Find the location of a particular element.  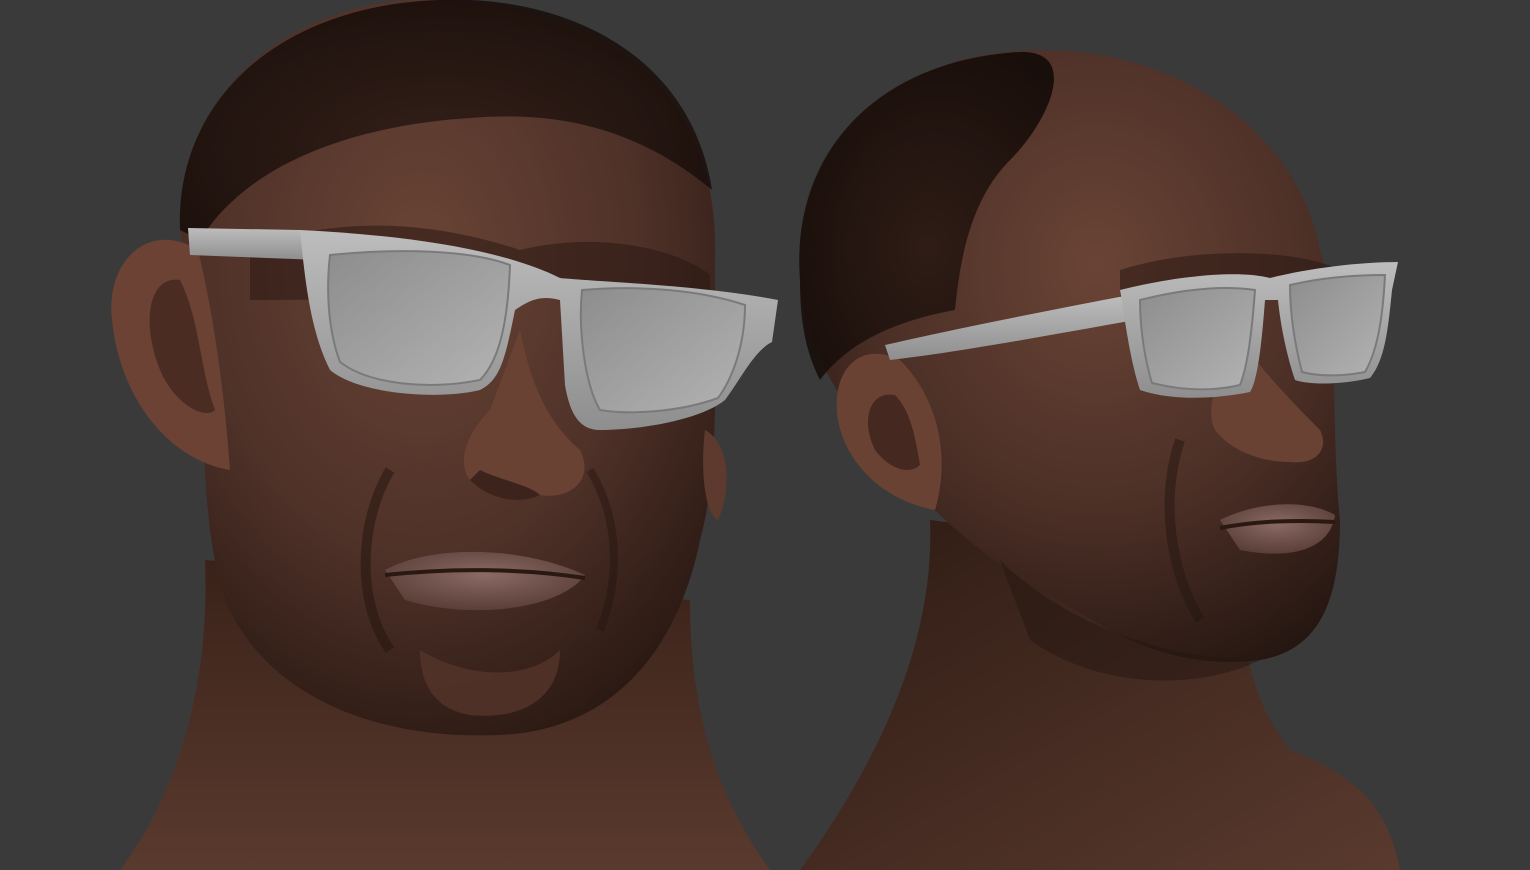

left-glasses-lens-left is located at coordinates (419, 318).